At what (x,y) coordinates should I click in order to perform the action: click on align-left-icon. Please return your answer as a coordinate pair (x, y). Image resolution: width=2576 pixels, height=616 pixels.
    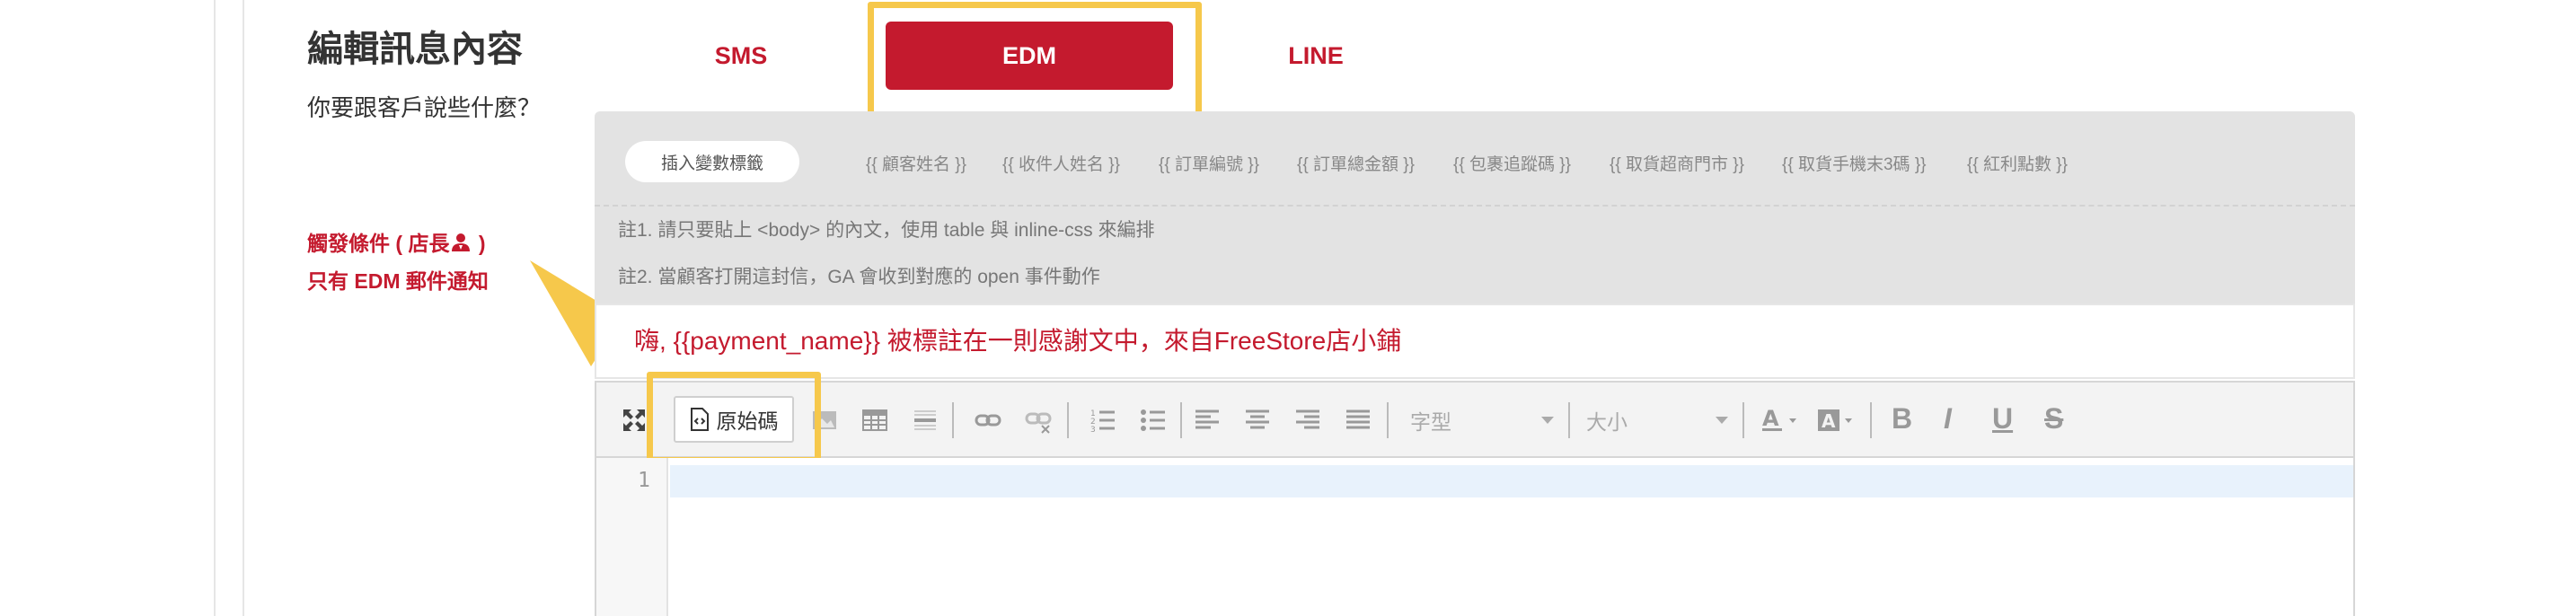
    Looking at the image, I should click on (1207, 420).